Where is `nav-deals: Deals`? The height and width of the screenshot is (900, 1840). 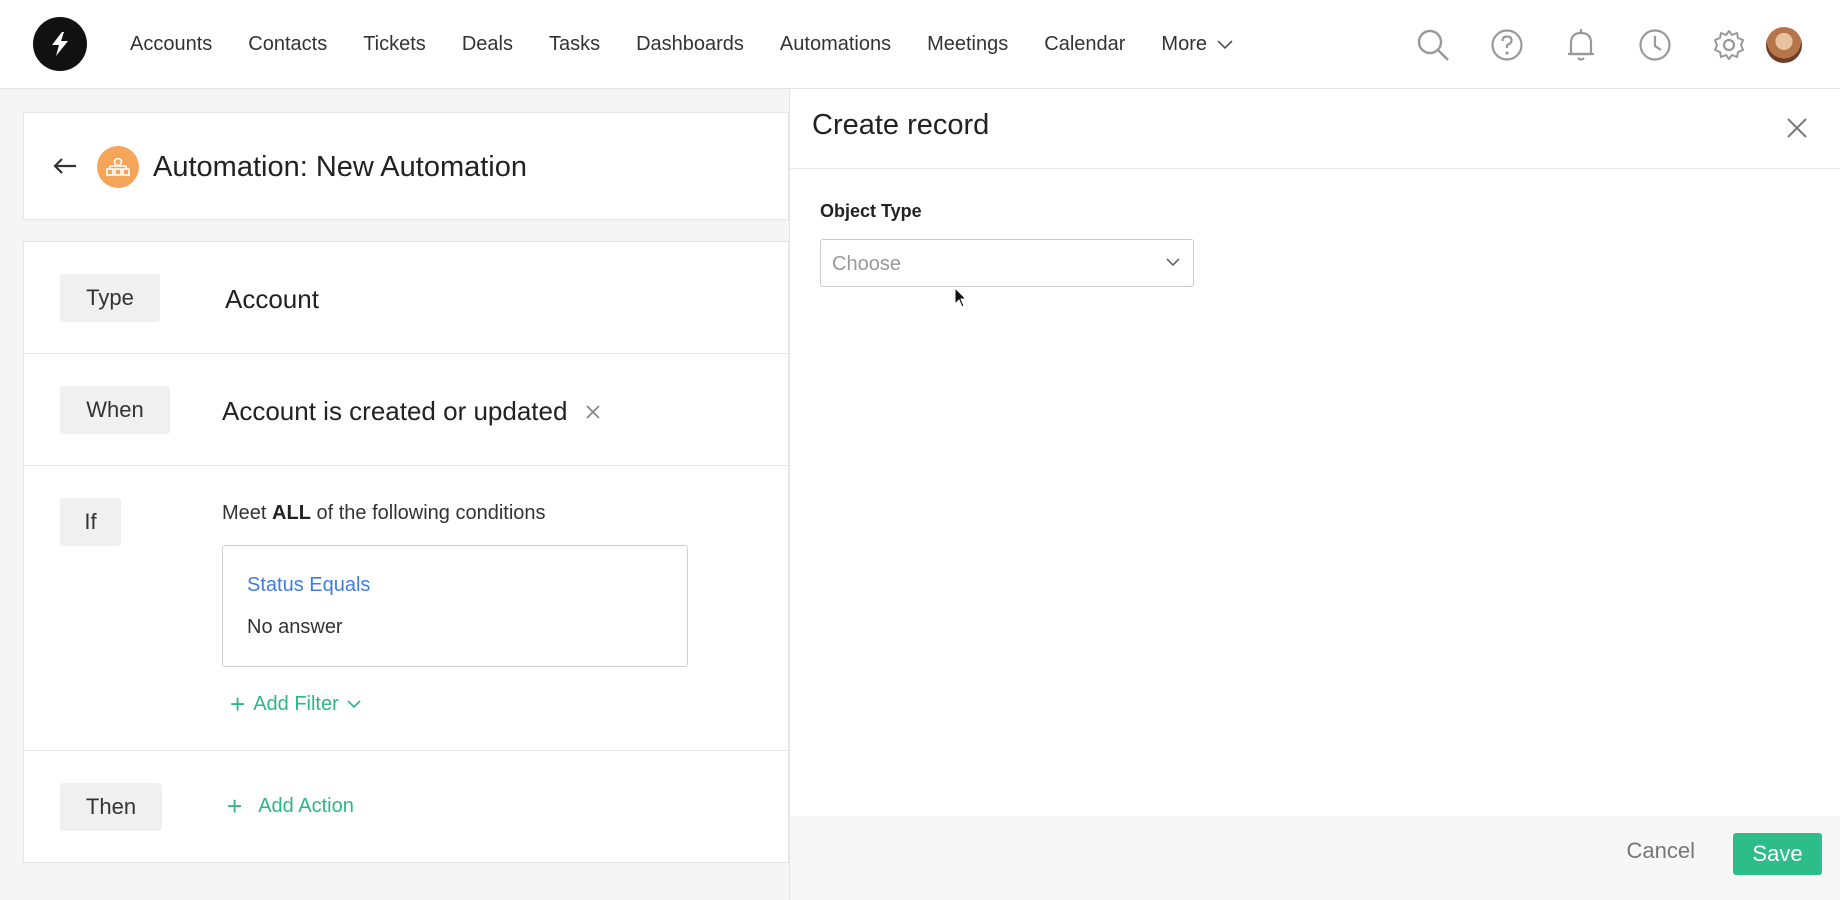 nav-deals: Deals is located at coordinates (487, 44).